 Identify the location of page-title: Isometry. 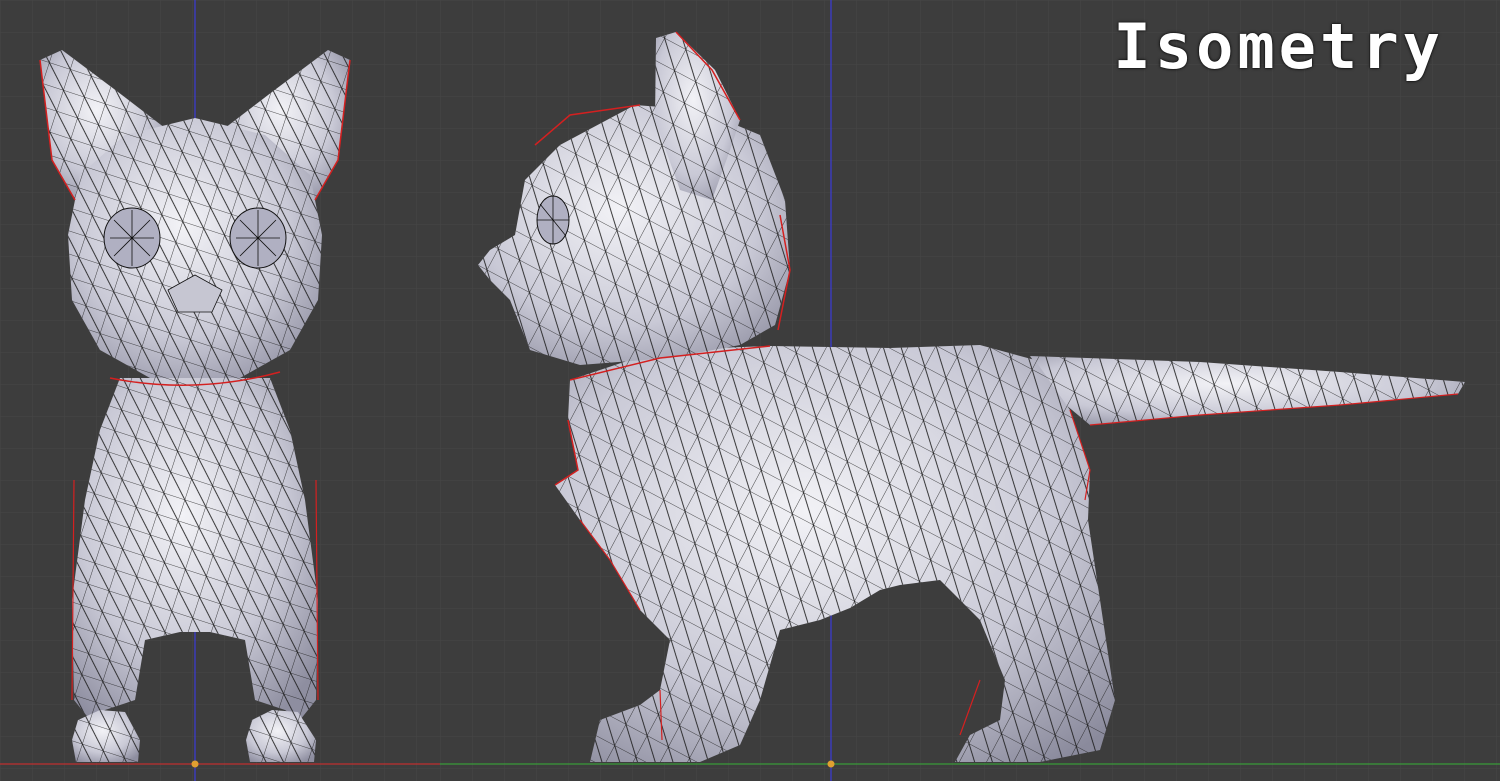
(1278, 46).